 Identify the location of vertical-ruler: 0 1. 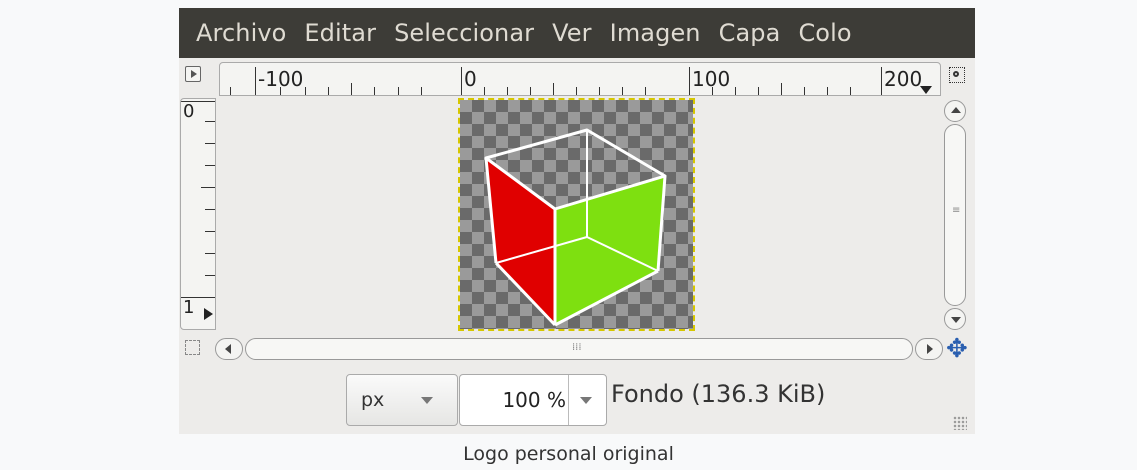
(198, 214).